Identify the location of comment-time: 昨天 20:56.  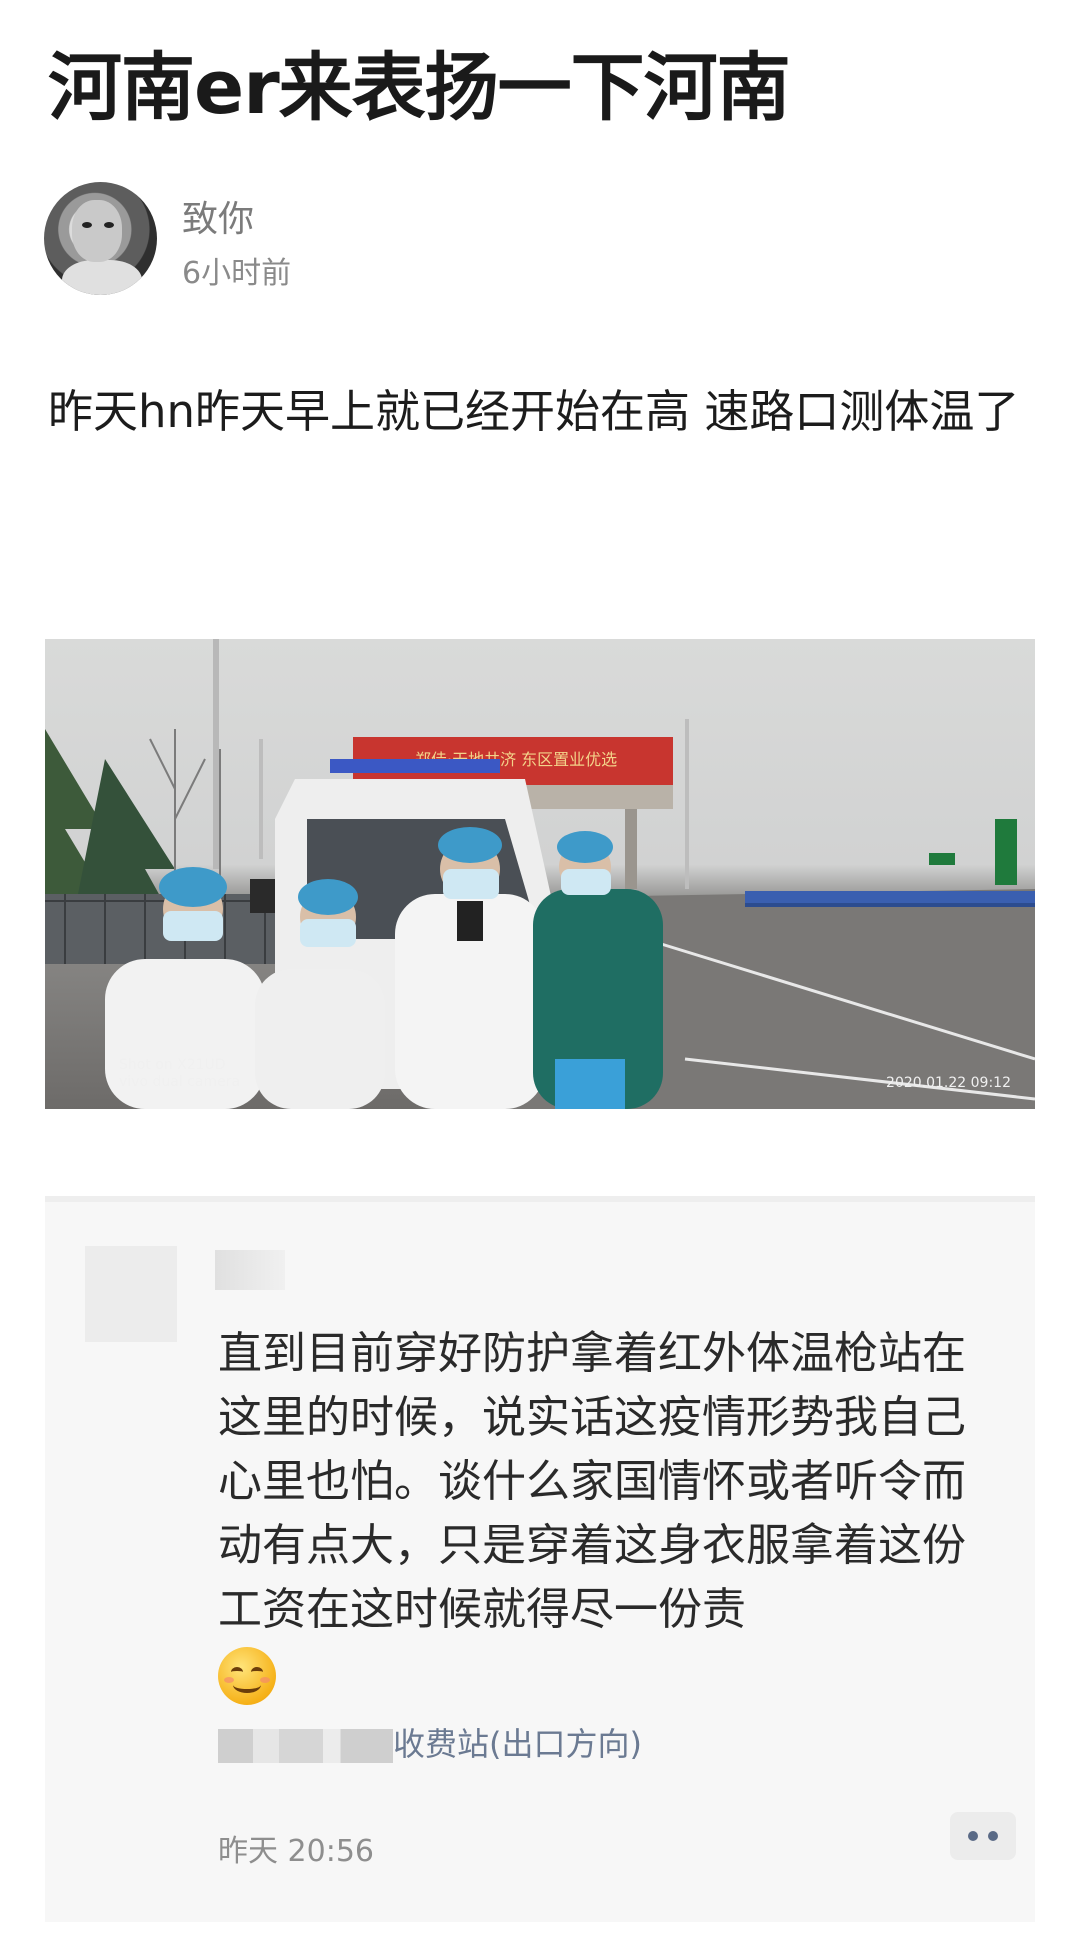
(296, 1851).